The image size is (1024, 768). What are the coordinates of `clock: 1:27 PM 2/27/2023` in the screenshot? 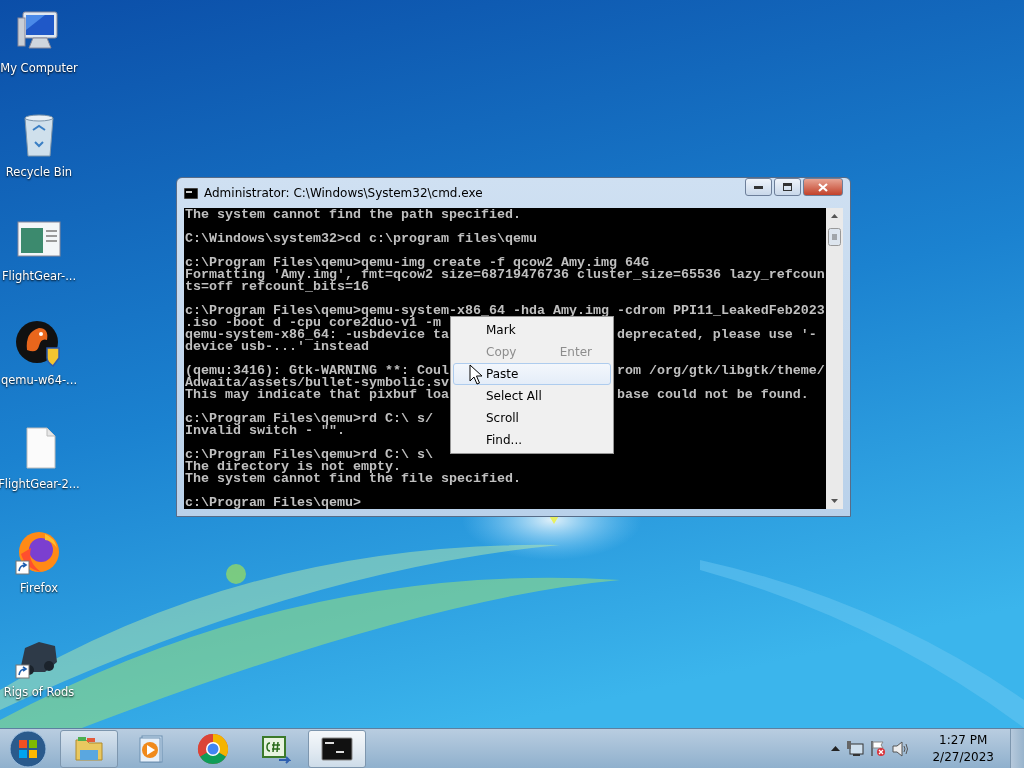 It's located at (963, 748).